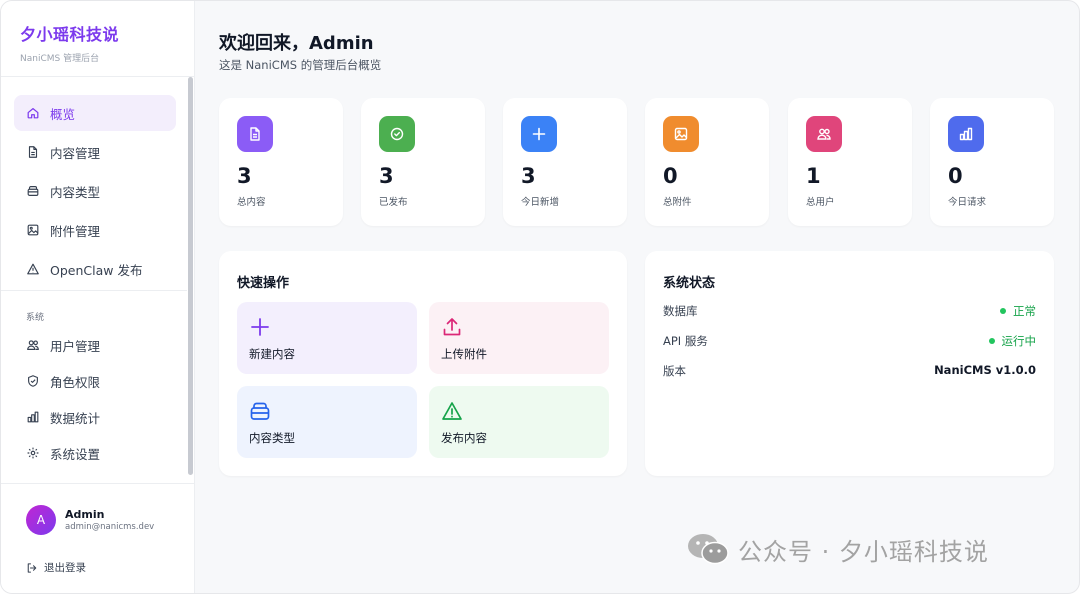 This screenshot has width=1080, height=594. Describe the element at coordinates (992, 162) in the screenshot. I see `stat-card-today-requests: 0 今日请求` at that location.